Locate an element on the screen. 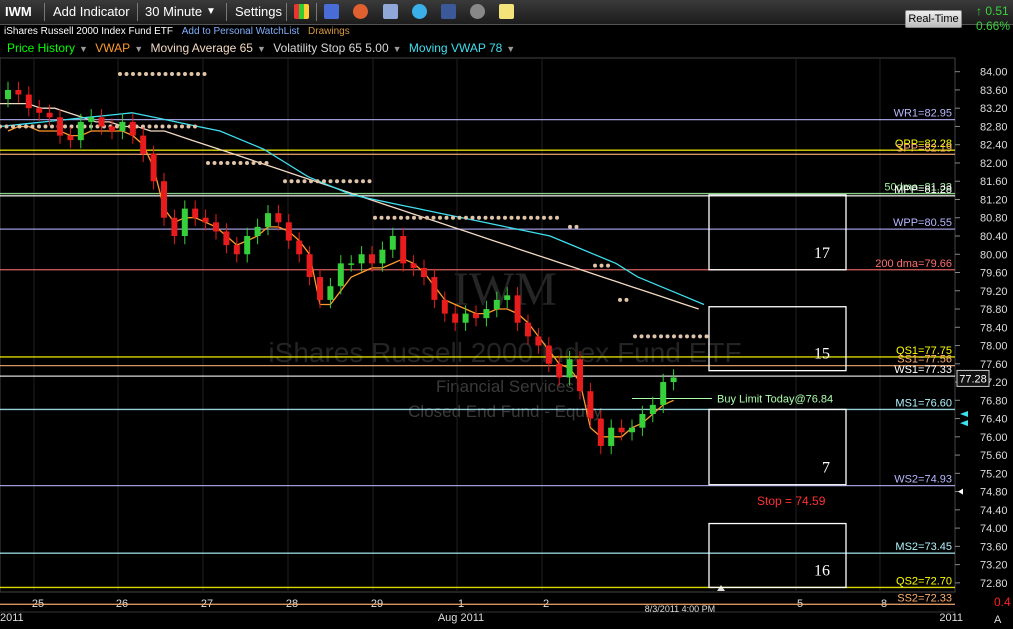 The image size is (1013, 629). level-label: MPP=81.28 is located at coordinates (923, 190).